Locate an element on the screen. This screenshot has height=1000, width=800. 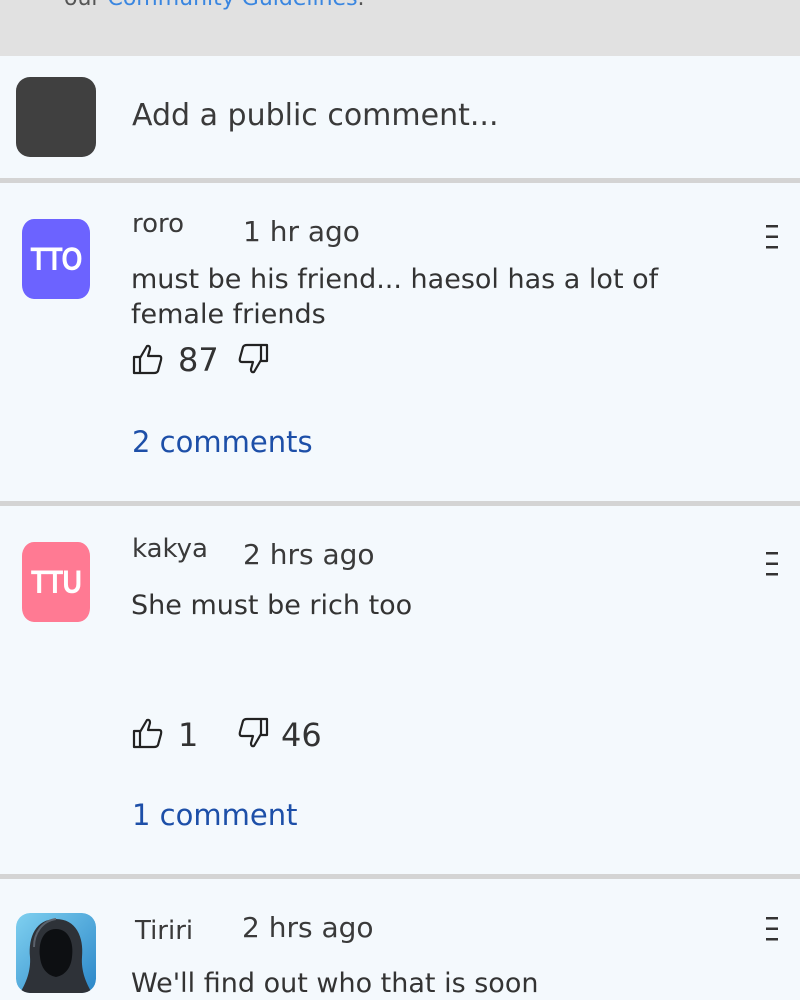
avatar: TTU is located at coordinates (56, 582).